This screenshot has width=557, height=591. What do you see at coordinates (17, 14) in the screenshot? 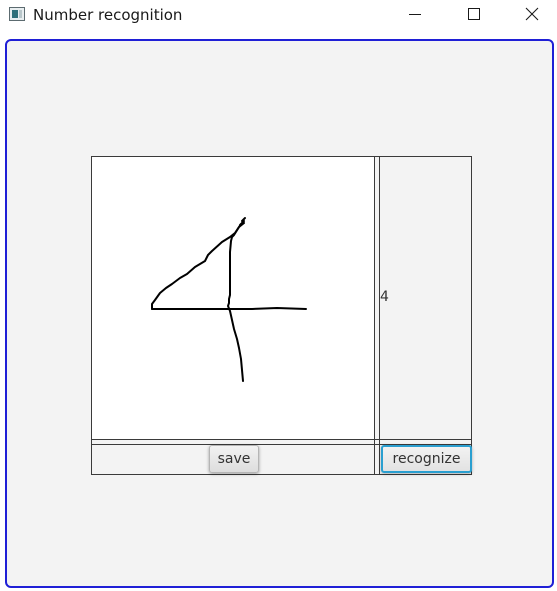
I see `app-window-icon` at bounding box center [17, 14].